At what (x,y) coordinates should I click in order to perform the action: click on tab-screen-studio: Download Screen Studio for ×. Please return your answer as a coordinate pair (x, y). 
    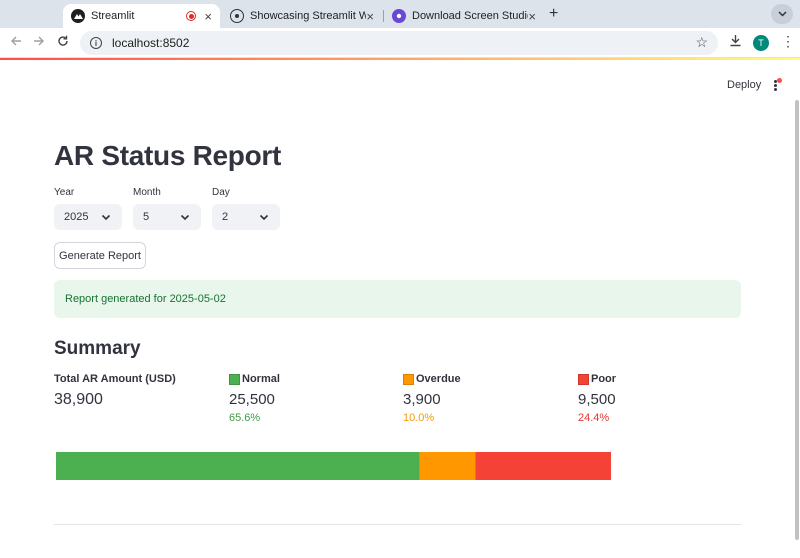
    Looking at the image, I should click on (464, 16).